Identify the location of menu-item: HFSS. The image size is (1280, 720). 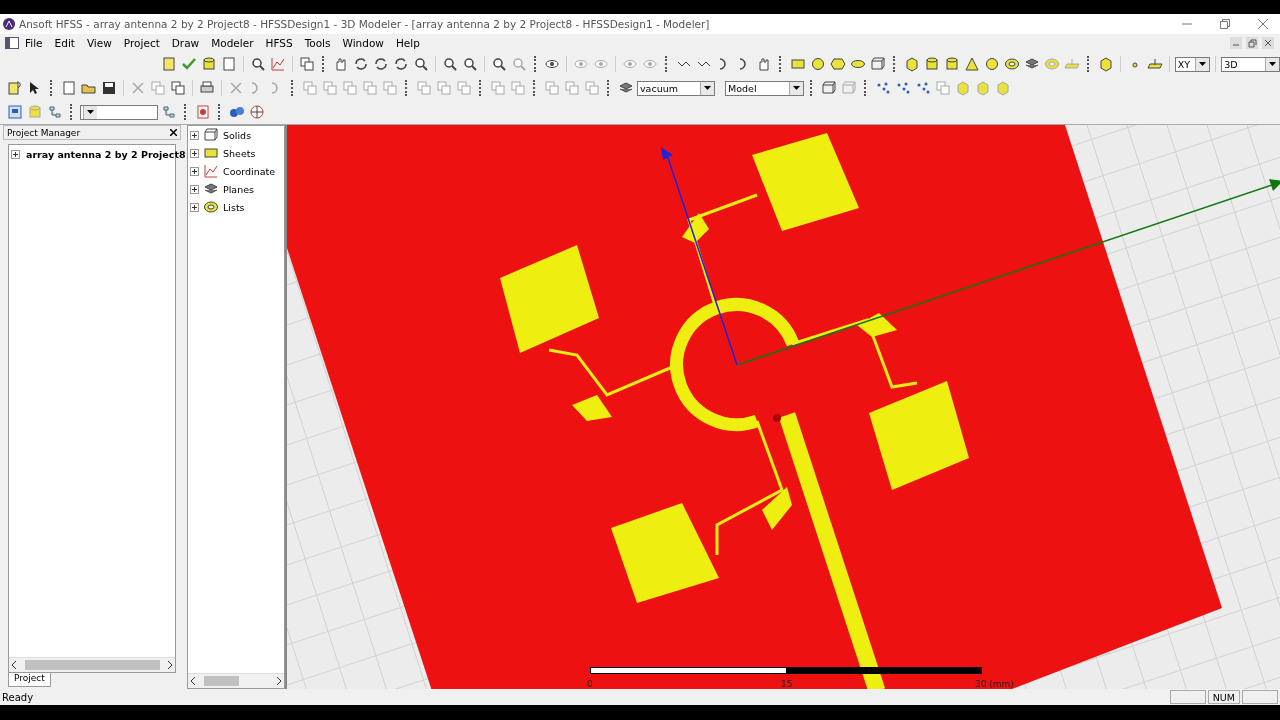
(279, 43).